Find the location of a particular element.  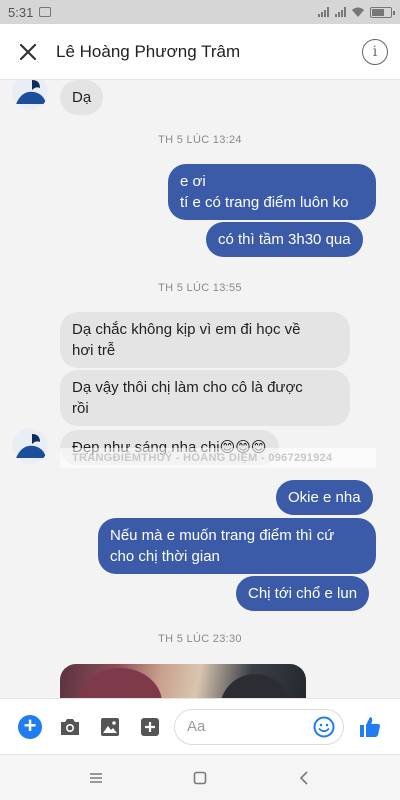

wifi-icon is located at coordinates (358, 12).